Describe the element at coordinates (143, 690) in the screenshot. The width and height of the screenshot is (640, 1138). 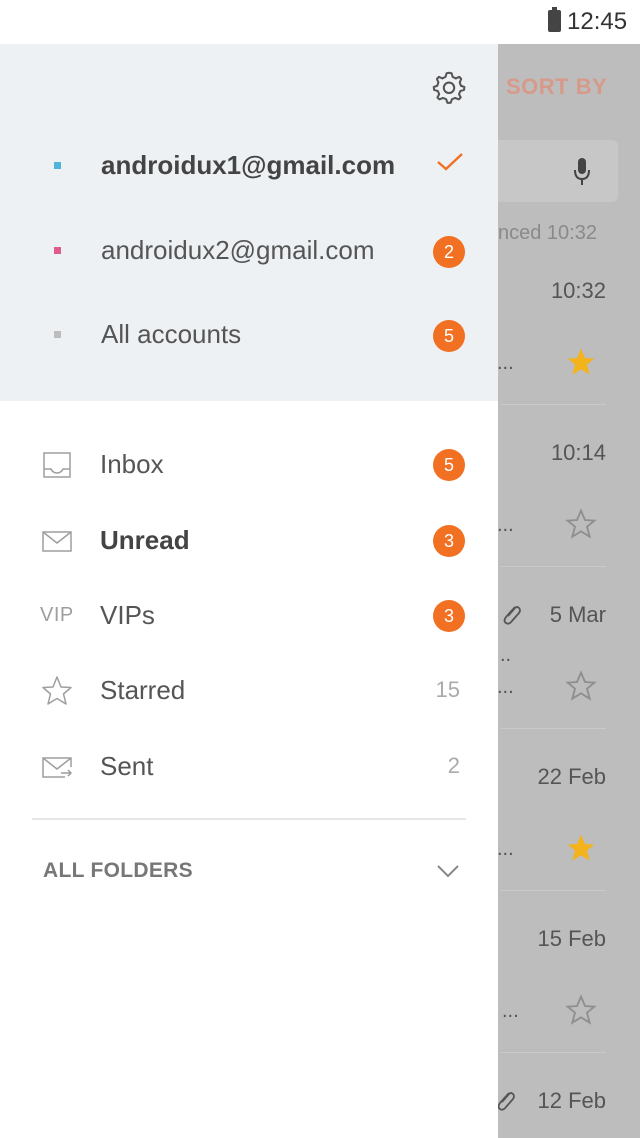
I see `folder-label: Starred` at that location.